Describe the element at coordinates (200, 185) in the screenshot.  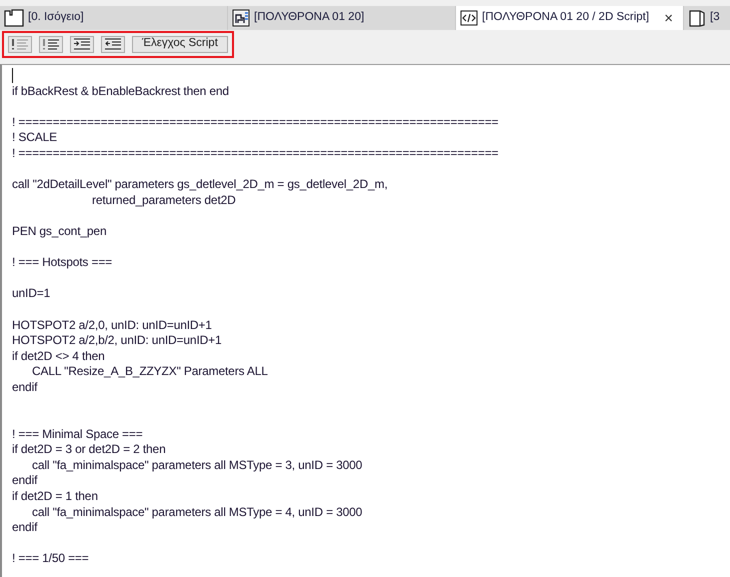
I see `code-line: call "2dDetailLevel" parameters gs_detlevel_2D_m = gs_detlevel_2D_m,` at that location.